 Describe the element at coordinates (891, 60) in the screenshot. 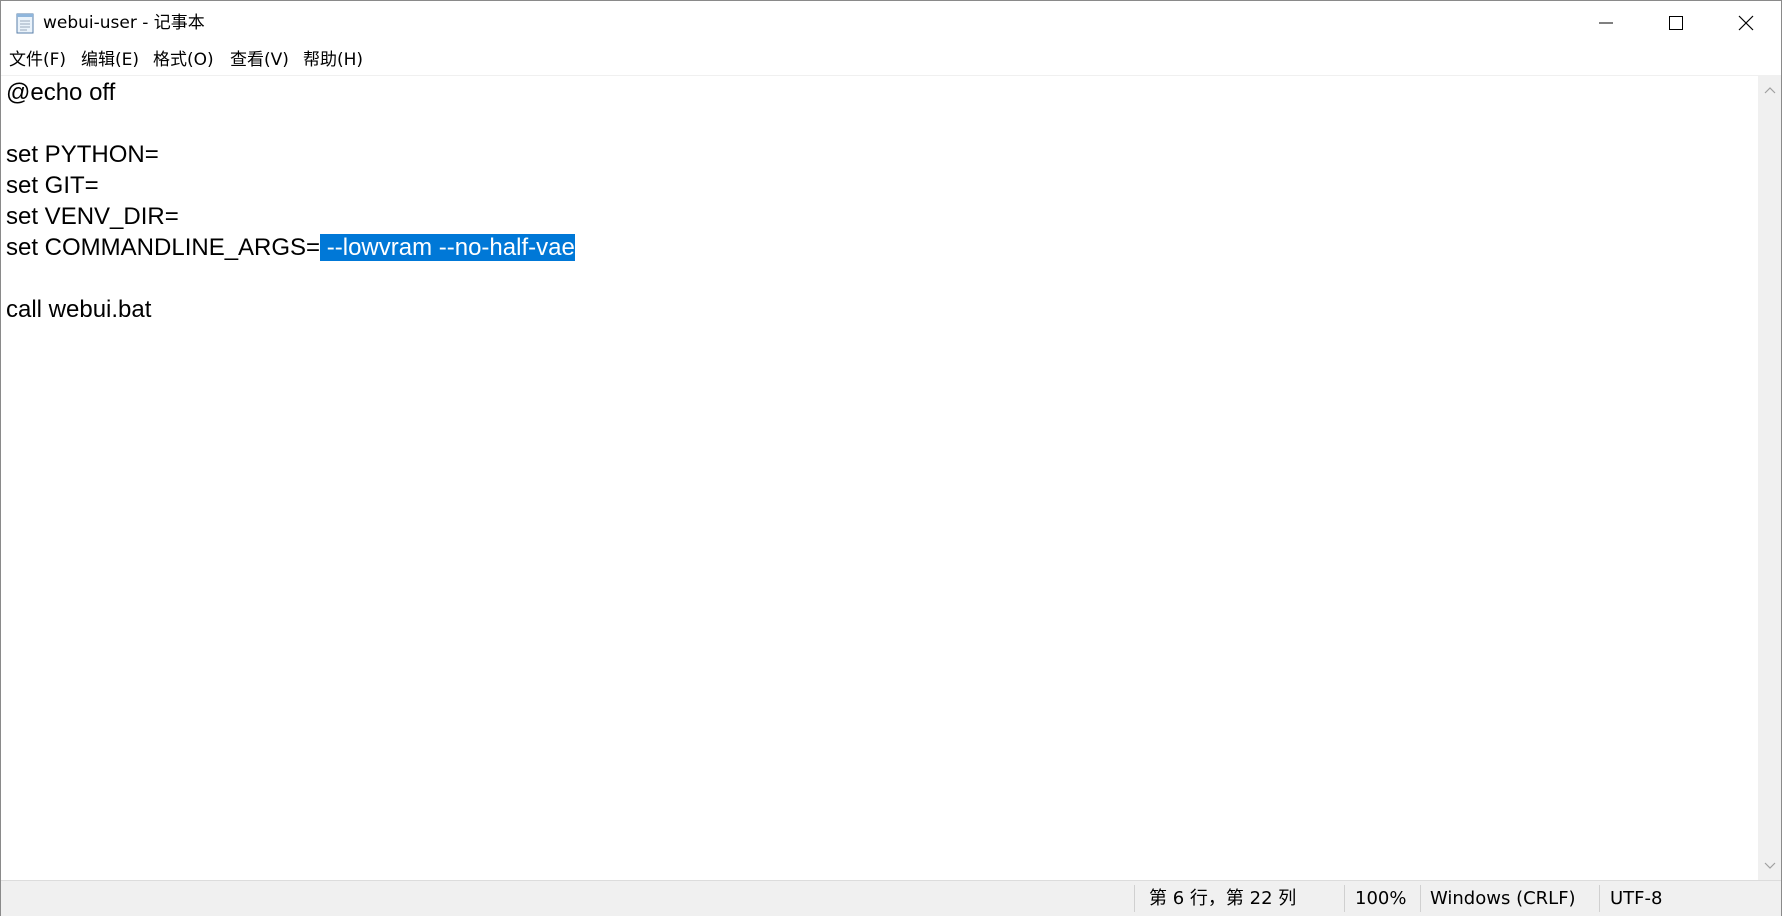

I see `menu-bar: 文件(F) 编辑(E) 格式(O) 查看(V) 帮助(H)` at that location.